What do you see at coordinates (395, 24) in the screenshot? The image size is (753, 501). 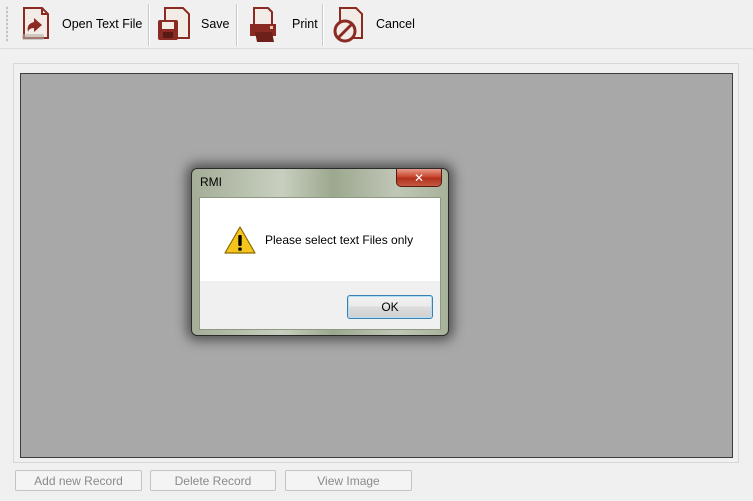 I see `cancel-label: Cancel` at bounding box center [395, 24].